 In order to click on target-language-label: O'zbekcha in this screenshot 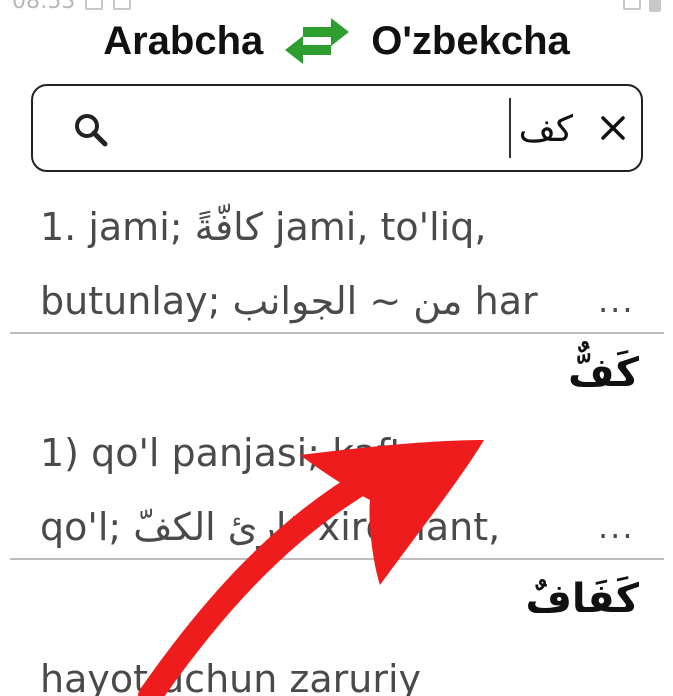, I will do `click(470, 41)`.